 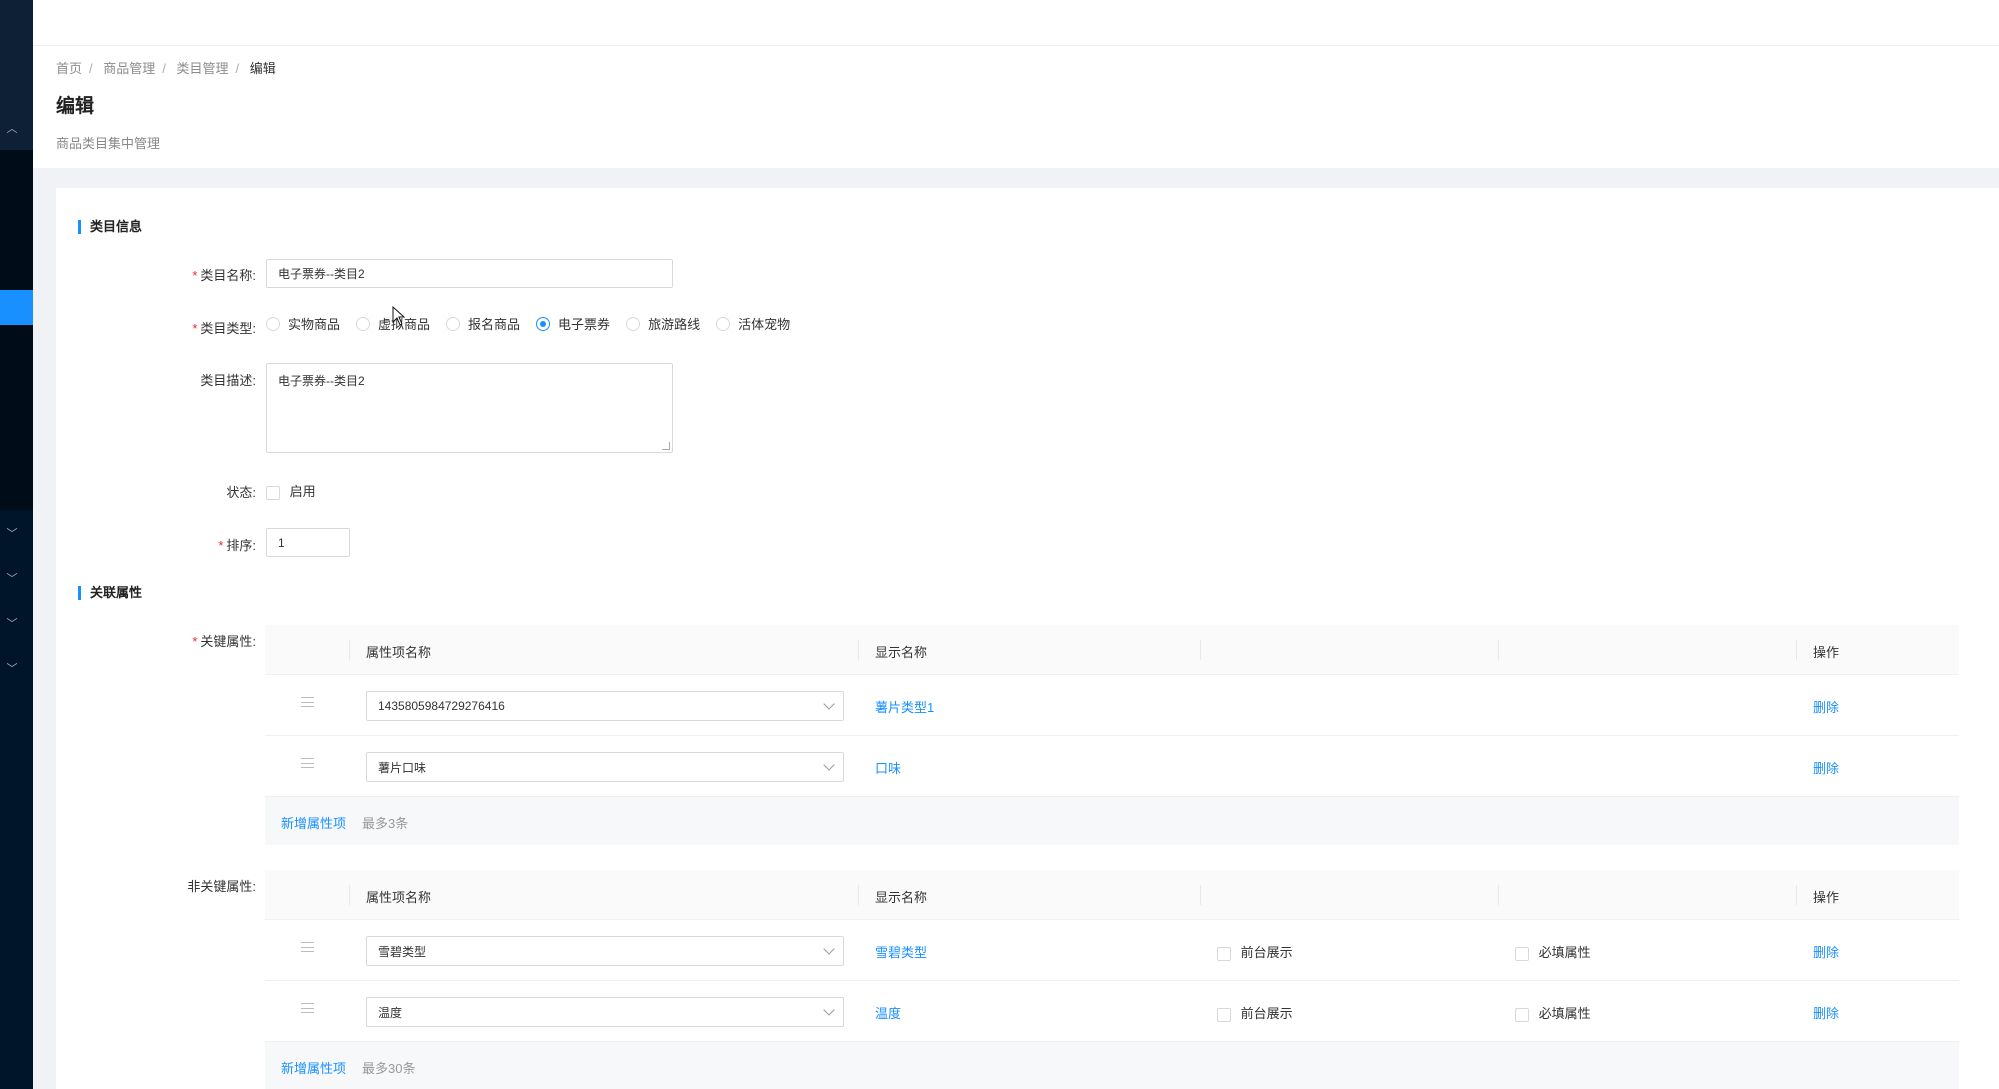 What do you see at coordinates (1112, 950) in the screenshot?
I see `table-row: 雪碧类型 雪碧类型 前台展示 必填属性 删除` at bounding box center [1112, 950].